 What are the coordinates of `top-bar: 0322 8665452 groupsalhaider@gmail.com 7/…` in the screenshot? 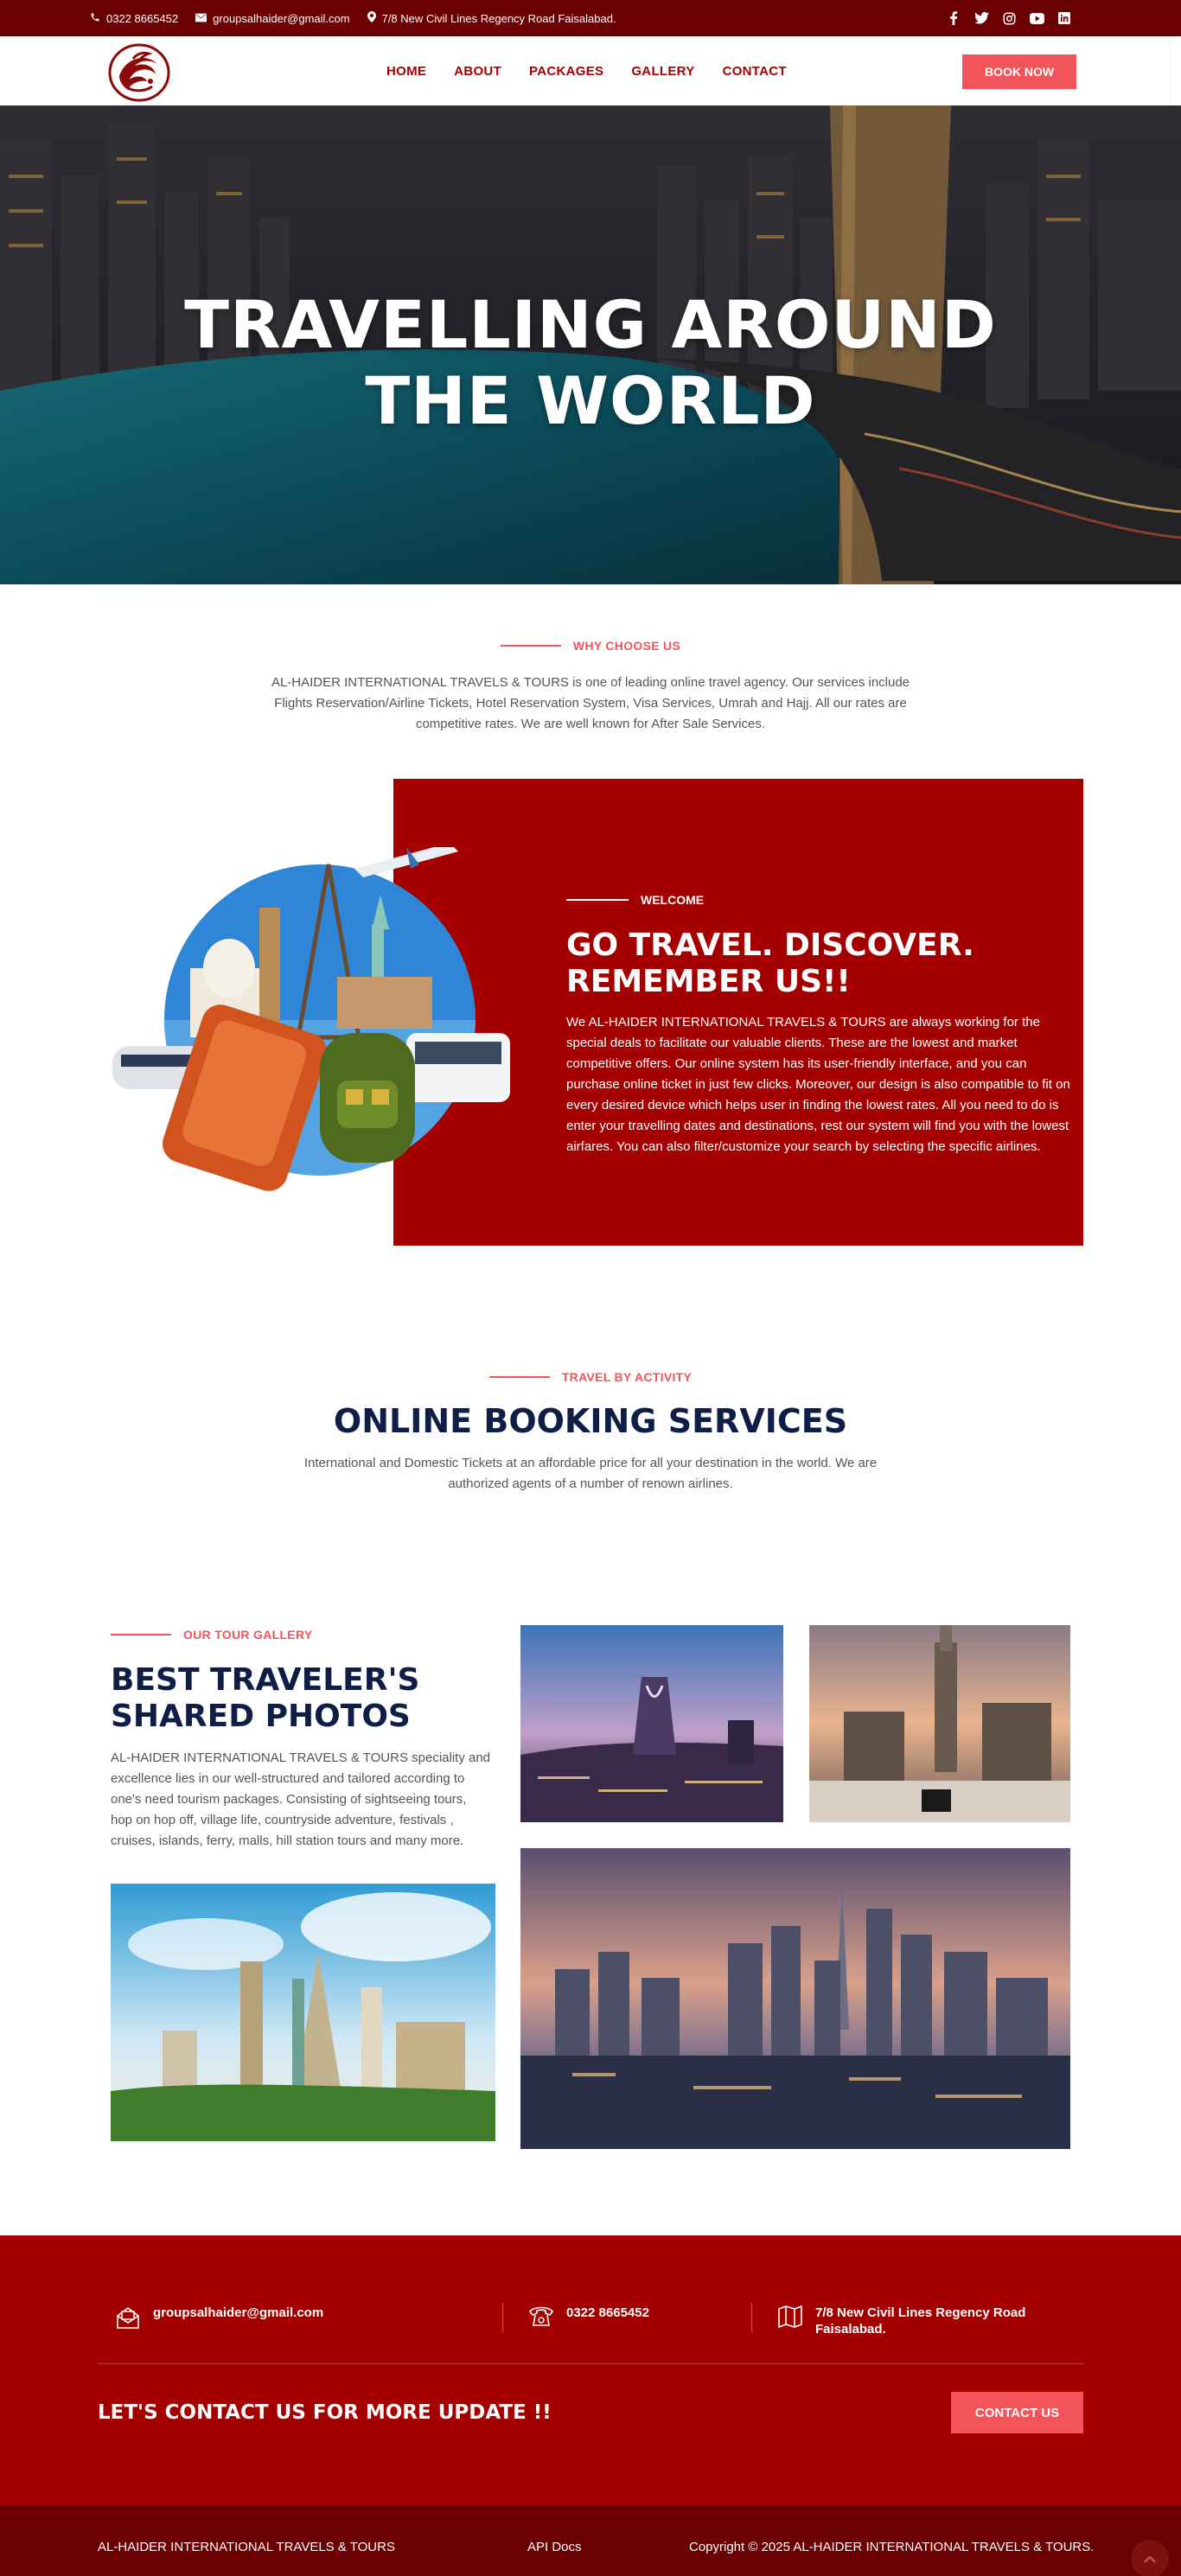 It's located at (590, 18).